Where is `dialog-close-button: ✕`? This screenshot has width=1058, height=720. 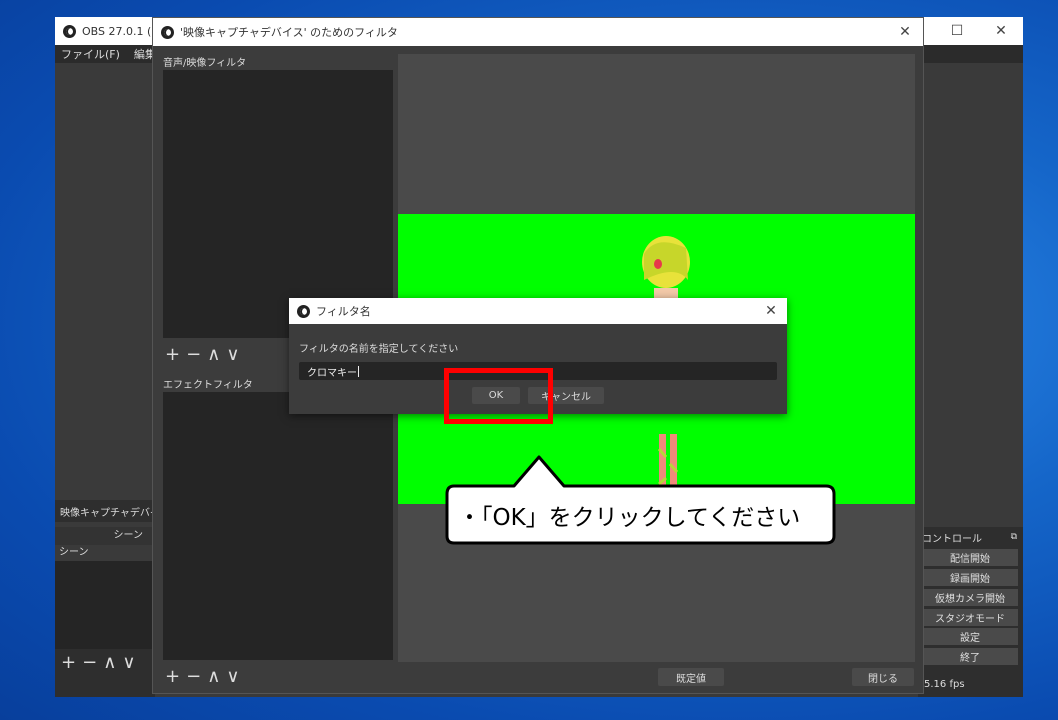 dialog-close-button: ✕ is located at coordinates (771, 311).